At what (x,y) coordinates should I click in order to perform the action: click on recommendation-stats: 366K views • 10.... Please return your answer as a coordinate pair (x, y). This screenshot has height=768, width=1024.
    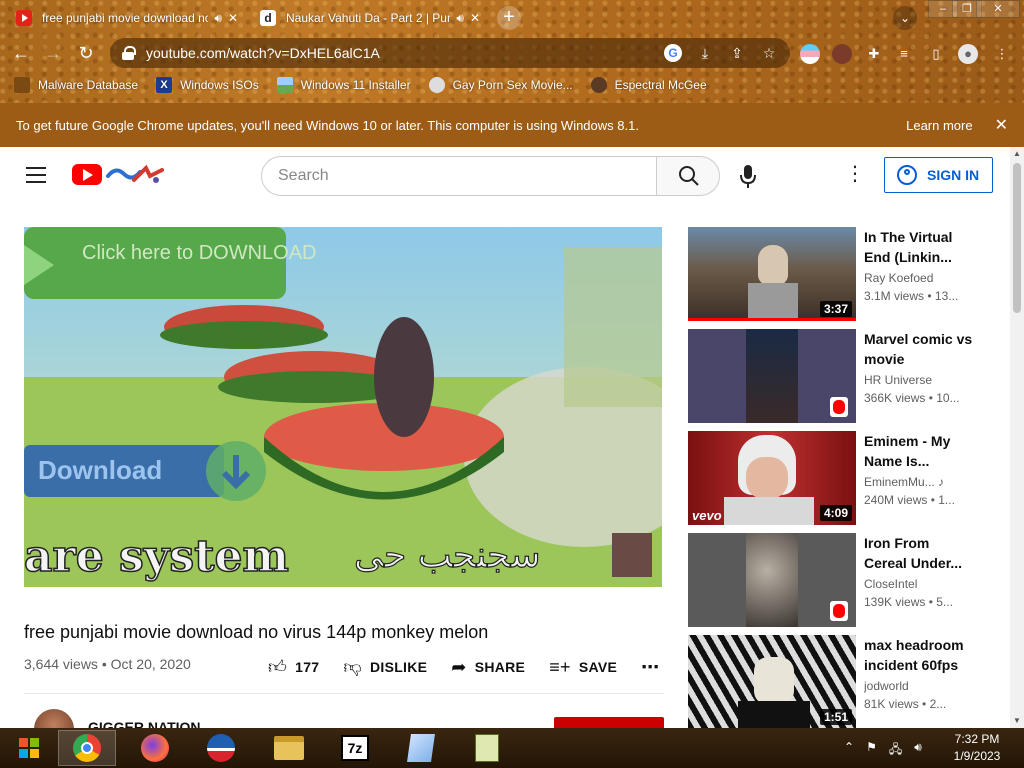
    Looking at the image, I should click on (912, 398).